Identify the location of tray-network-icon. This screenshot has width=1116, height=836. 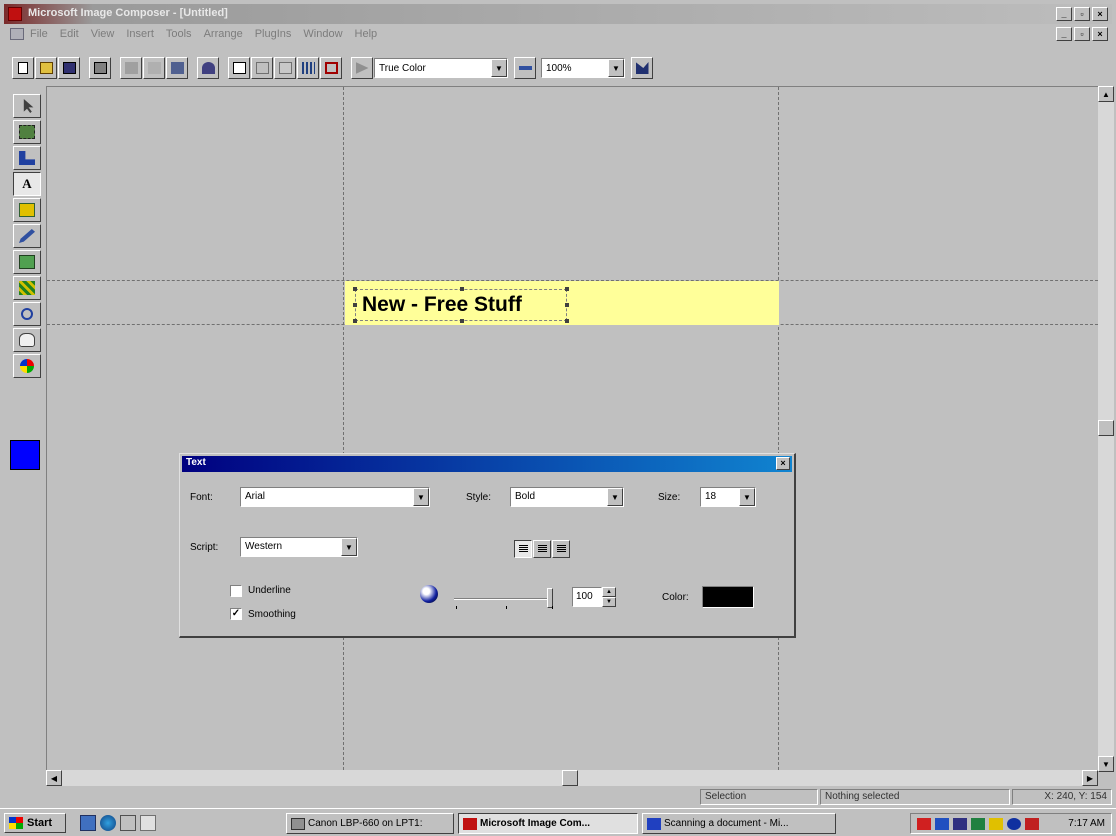
(942, 823).